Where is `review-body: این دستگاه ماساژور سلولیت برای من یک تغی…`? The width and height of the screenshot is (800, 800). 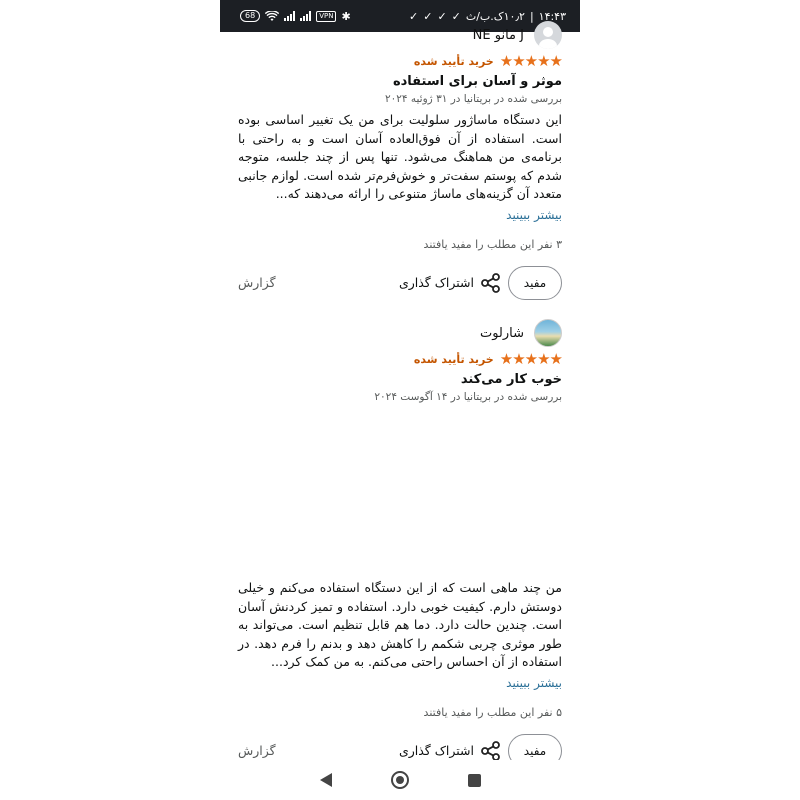 review-body: این دستگاه ماساژور سلولیت برای من یک تغی… is located at coordinates (400, 156).